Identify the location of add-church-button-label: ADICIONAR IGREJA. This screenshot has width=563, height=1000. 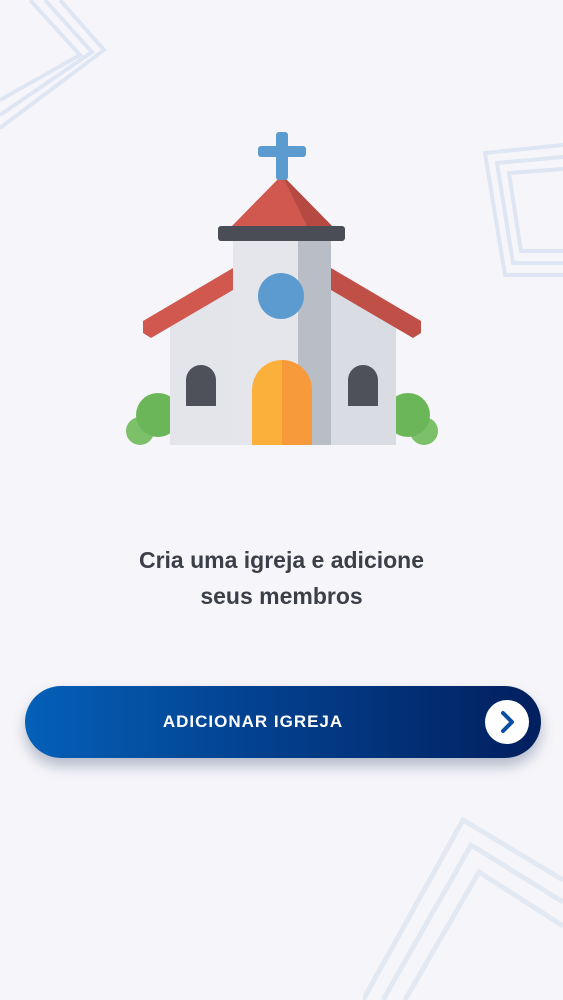
(253, 721).